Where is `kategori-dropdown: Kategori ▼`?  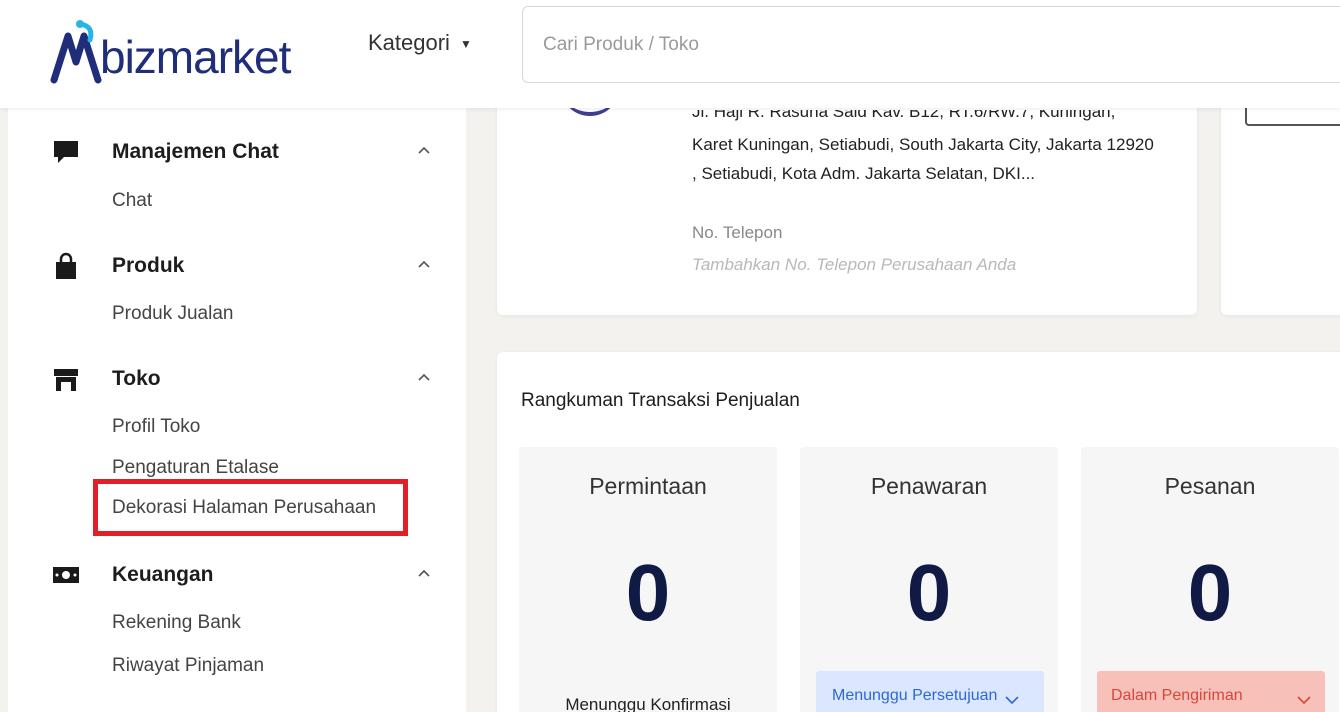
kategori-dropdown: Kategori ▼ is located at coordinates (420, 43).